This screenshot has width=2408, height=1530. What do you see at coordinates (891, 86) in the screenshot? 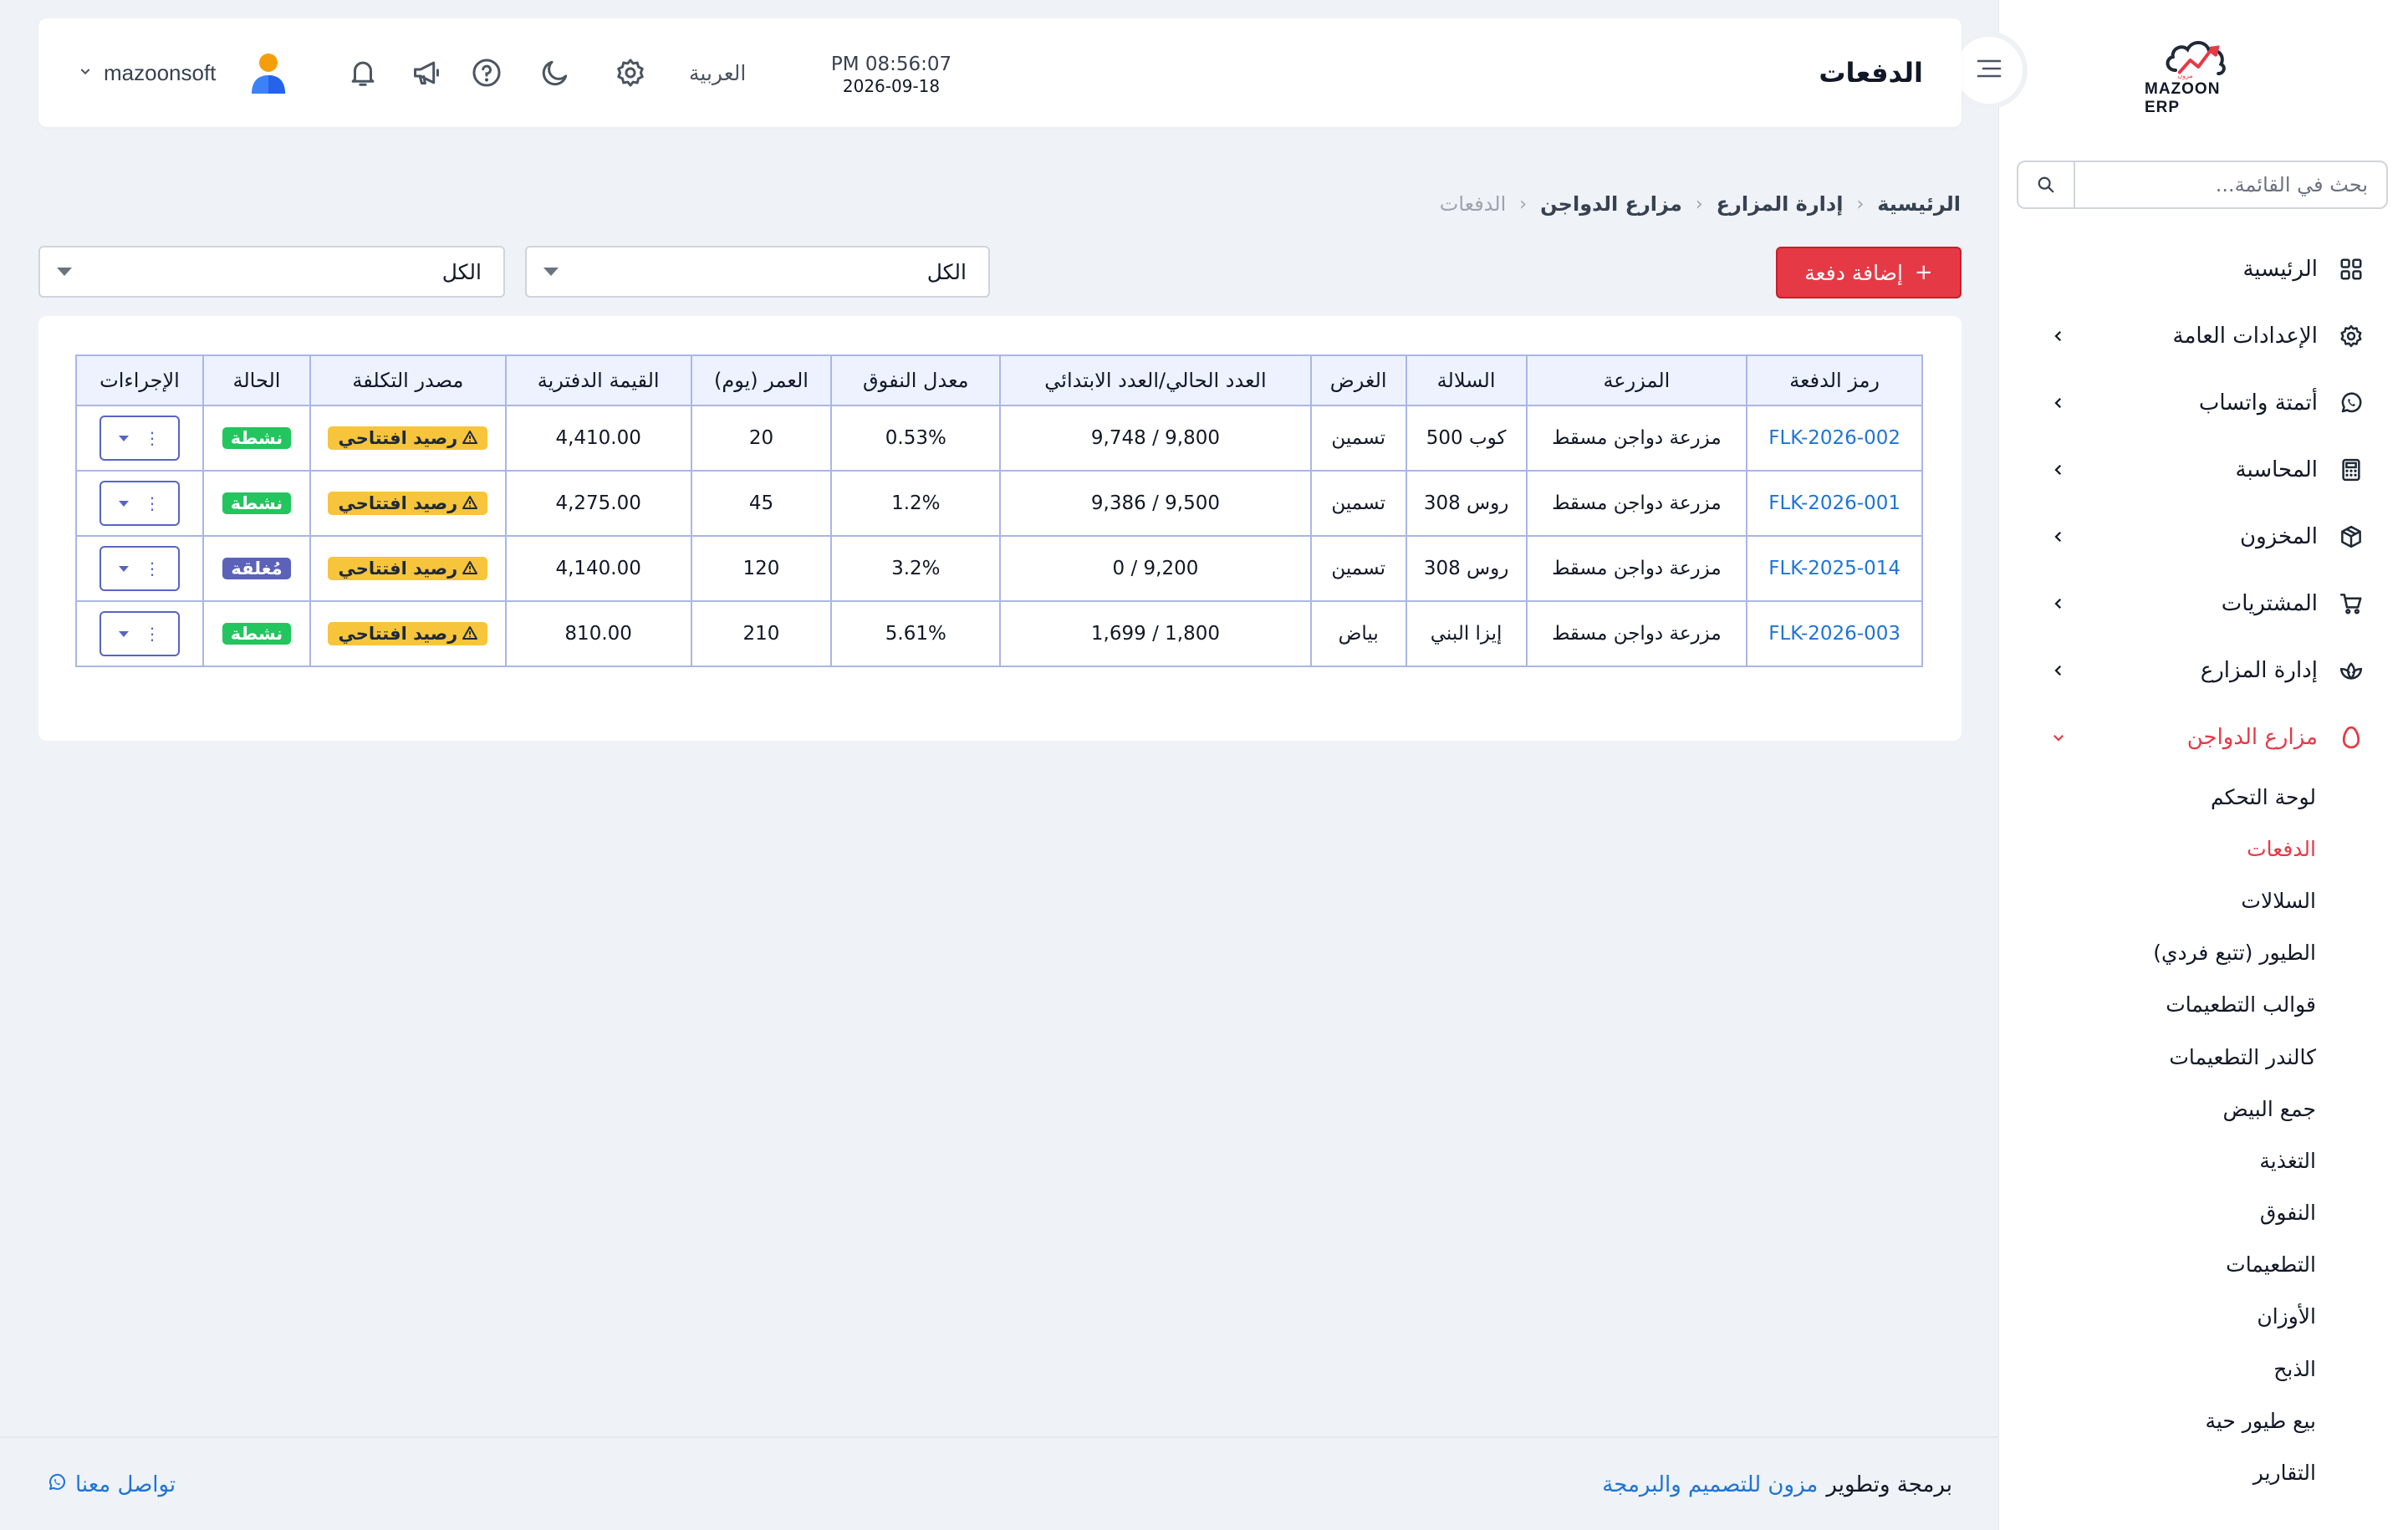
I see `clock-date: 2026-09-18` at bounding box center [891, 86].